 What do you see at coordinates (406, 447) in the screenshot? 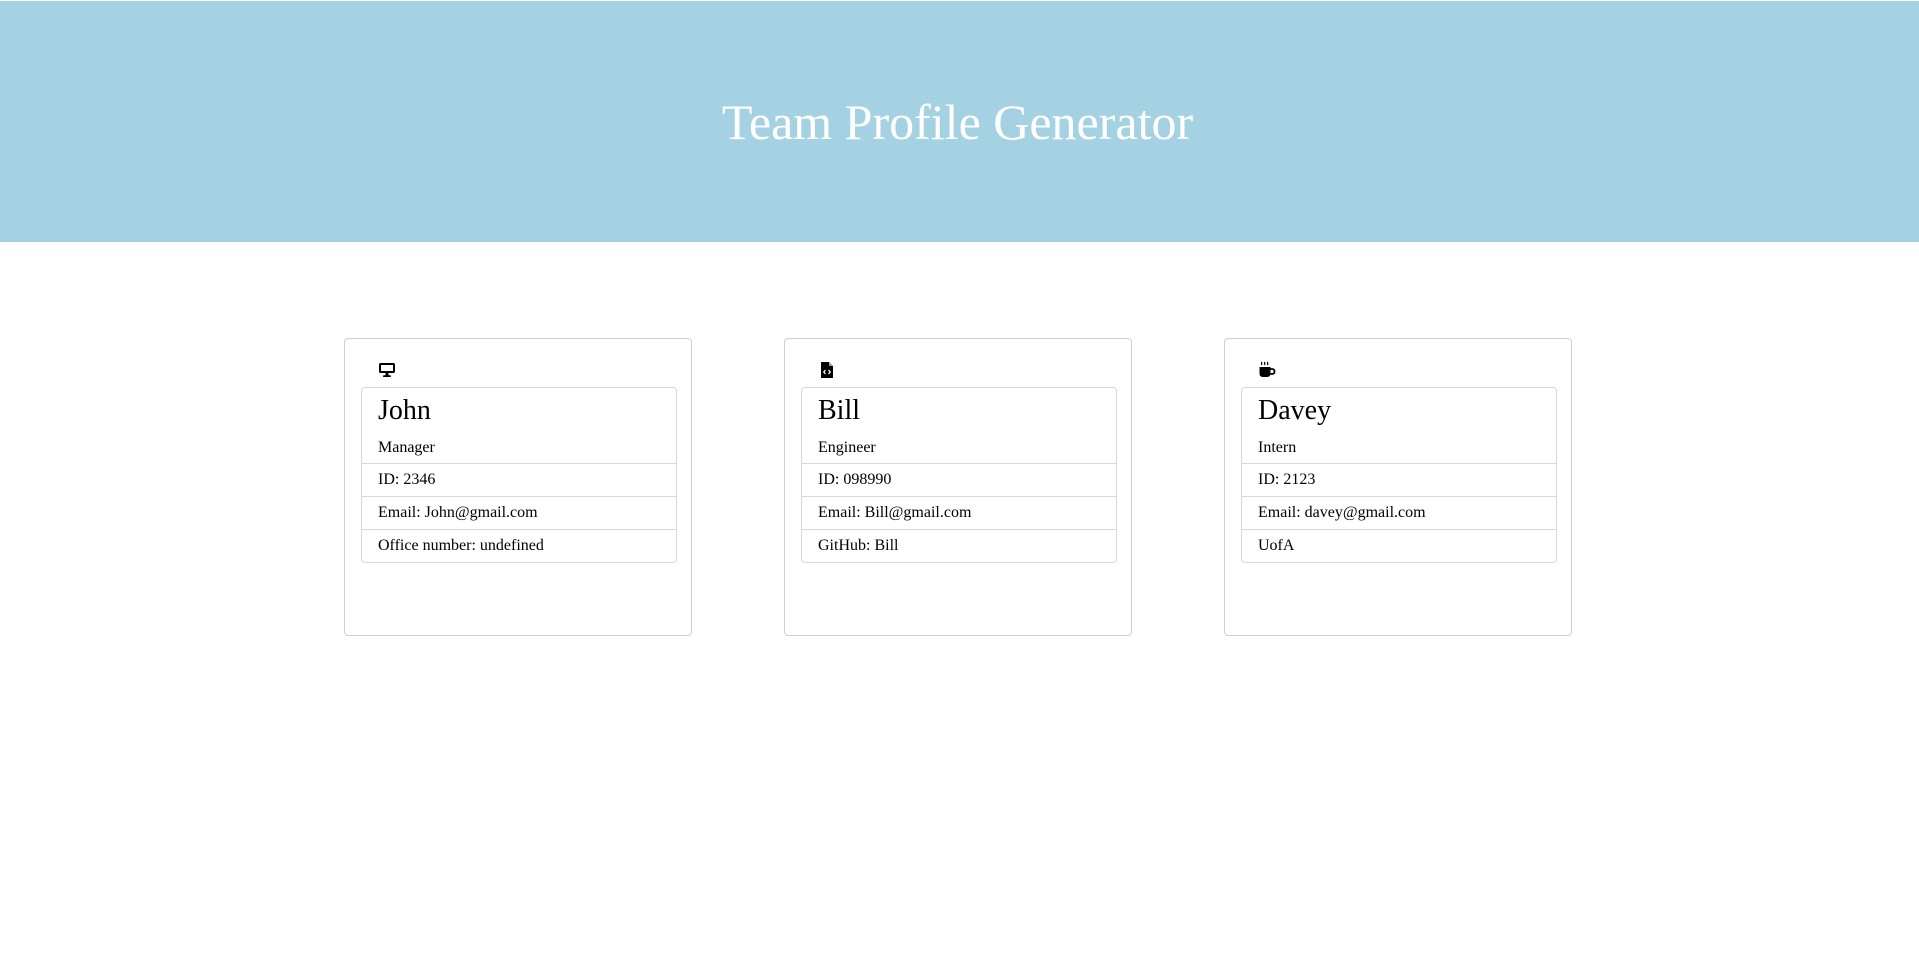
I see `employee-role: Manager` at bounding box center [406, 447].